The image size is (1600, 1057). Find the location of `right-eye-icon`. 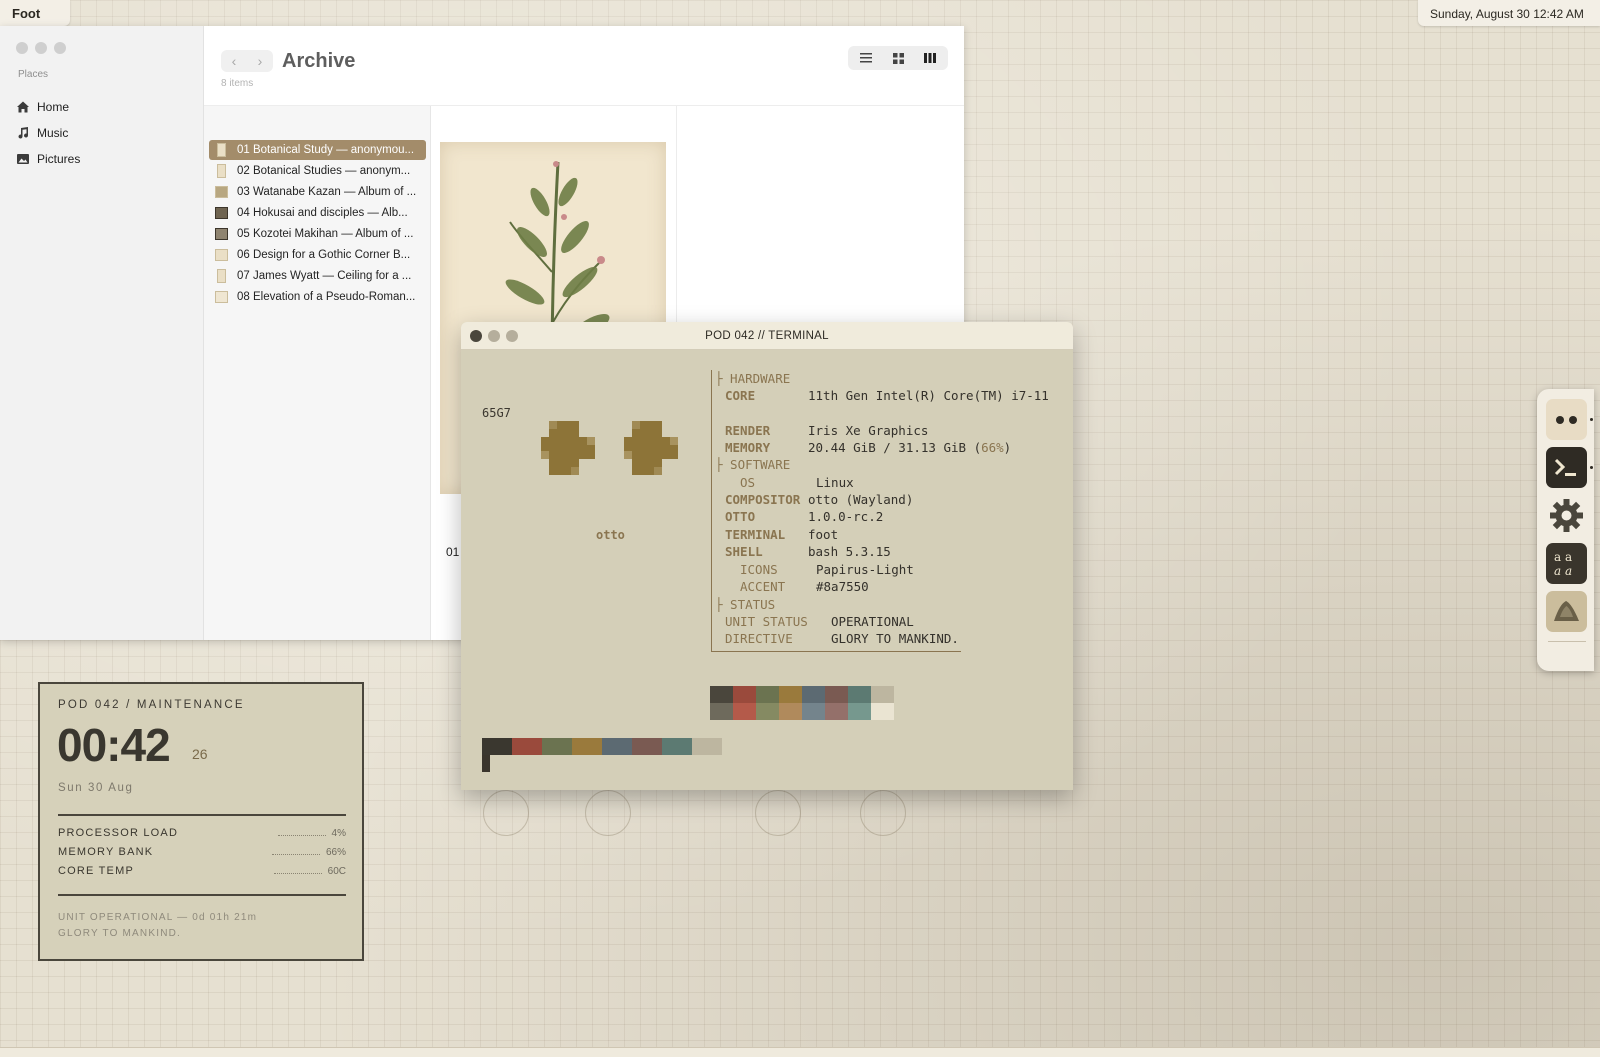

right-eye-icon is located at coordinates (651, 448).